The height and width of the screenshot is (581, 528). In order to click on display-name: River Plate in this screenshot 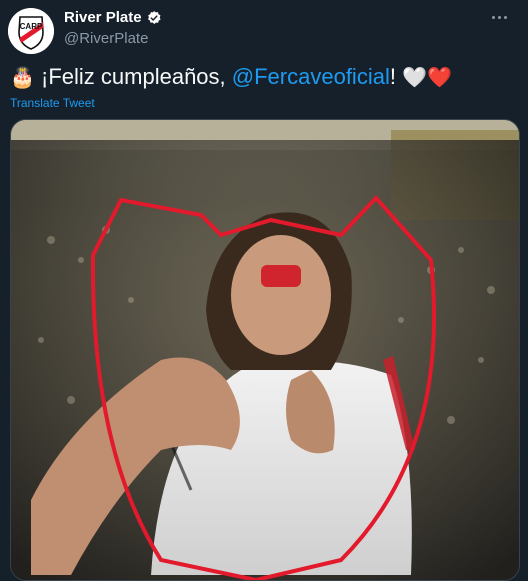, I will do `click(103, 17)`.